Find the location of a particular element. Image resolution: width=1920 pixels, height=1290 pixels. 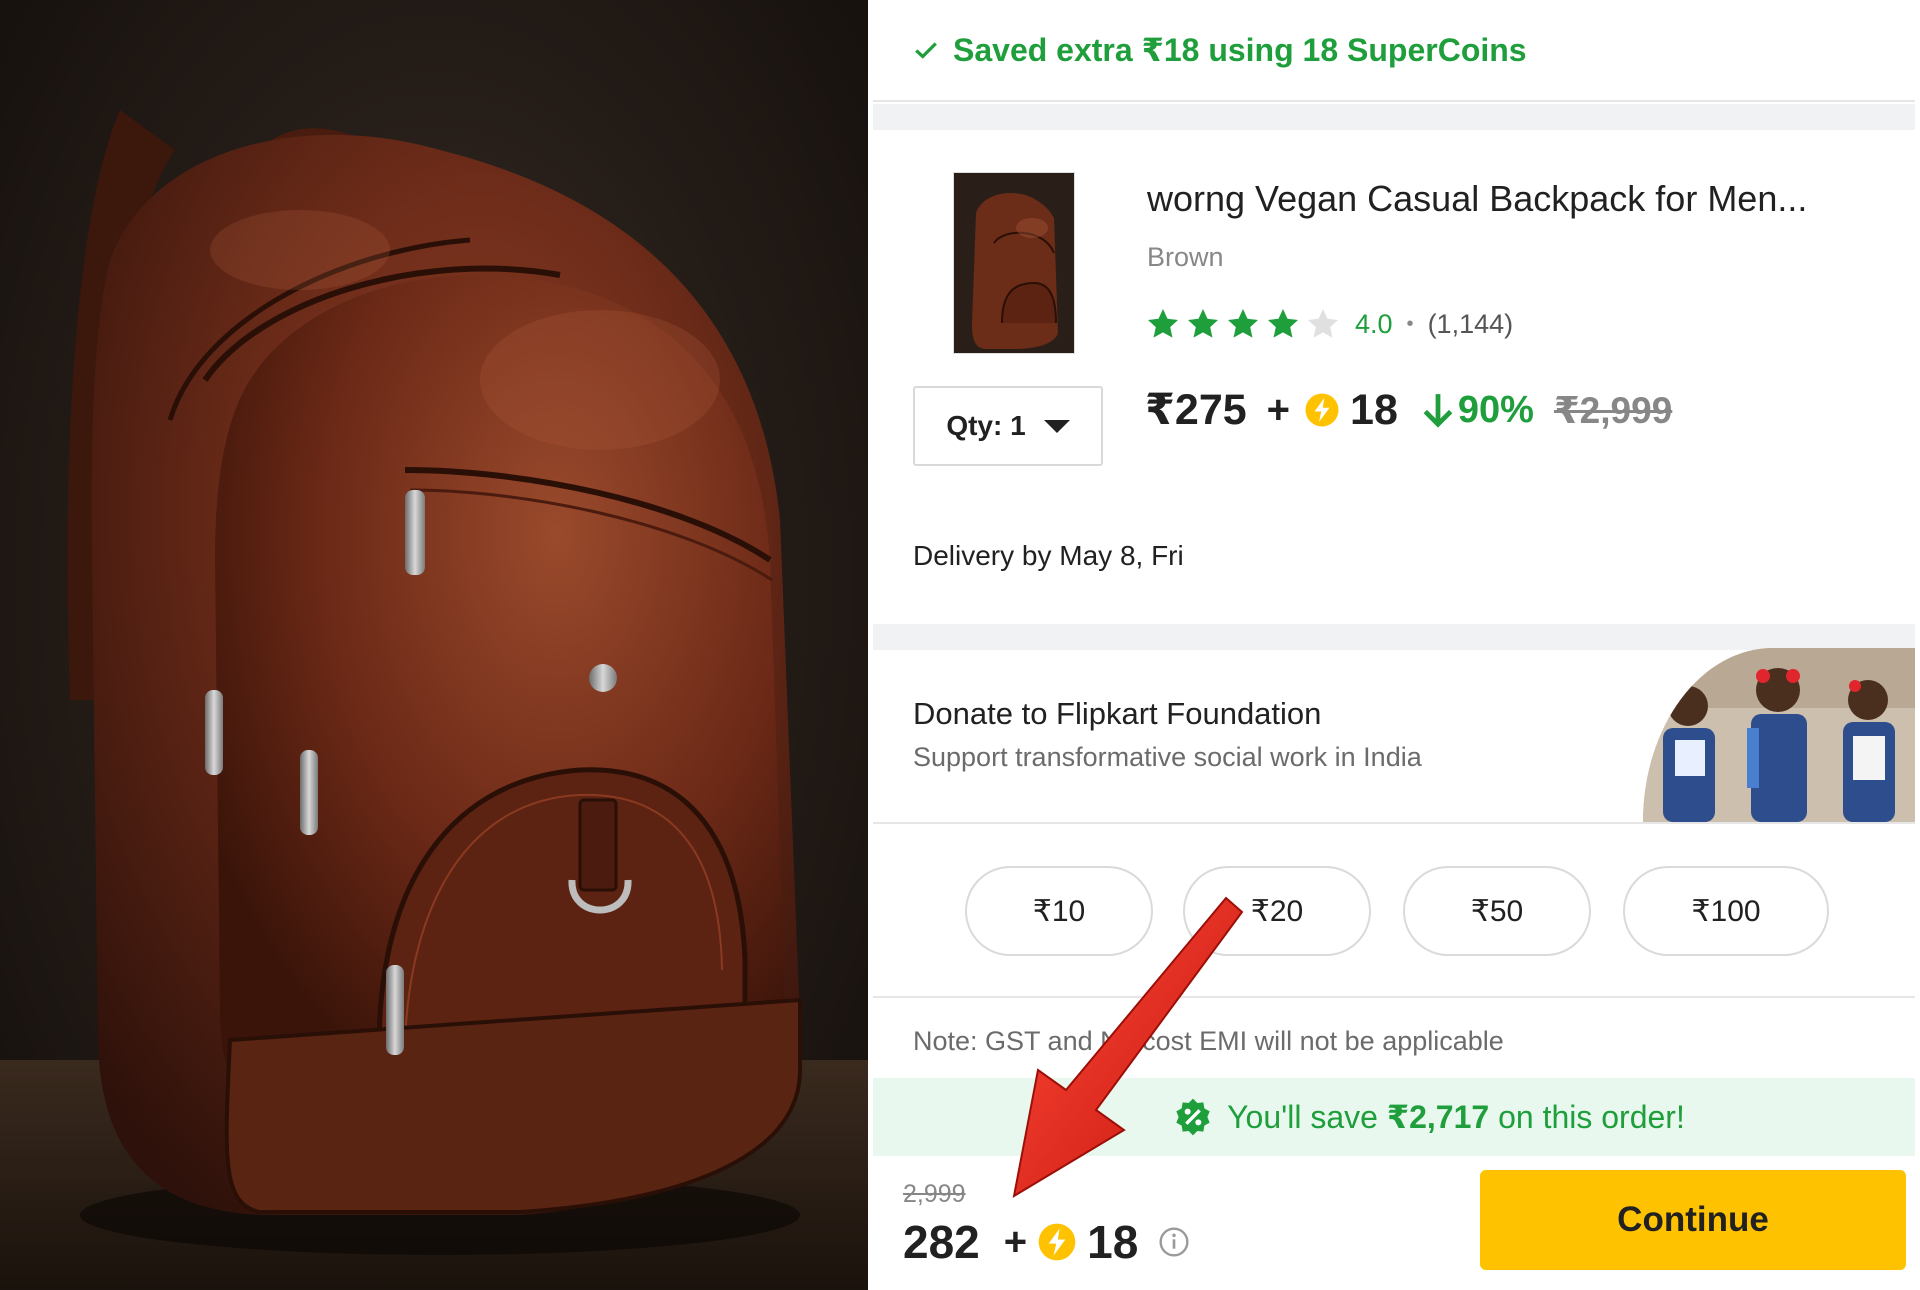

continue-button: Continue is located at coordinates (1693, 1220).